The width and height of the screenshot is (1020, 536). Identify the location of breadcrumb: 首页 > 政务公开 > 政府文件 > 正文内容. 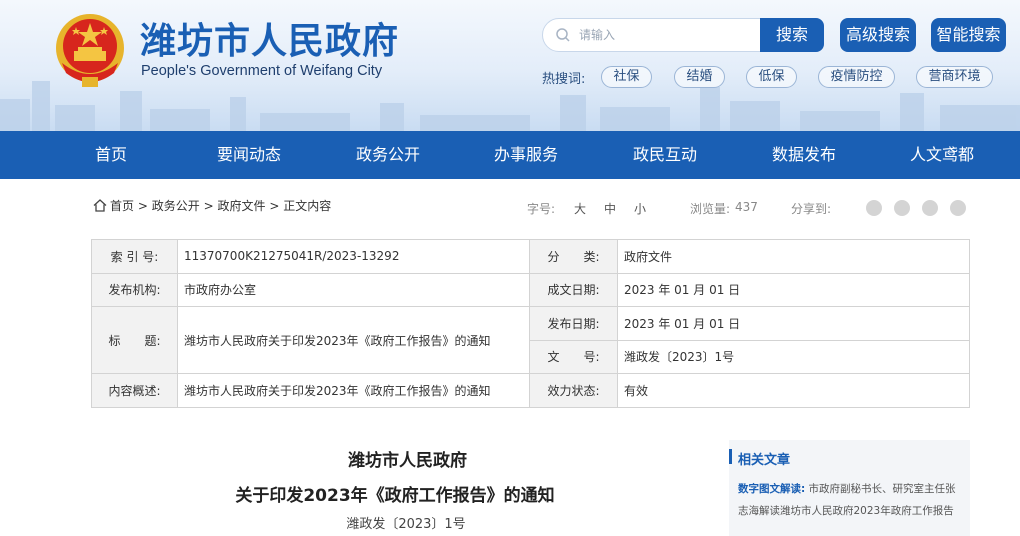
(212, 205).